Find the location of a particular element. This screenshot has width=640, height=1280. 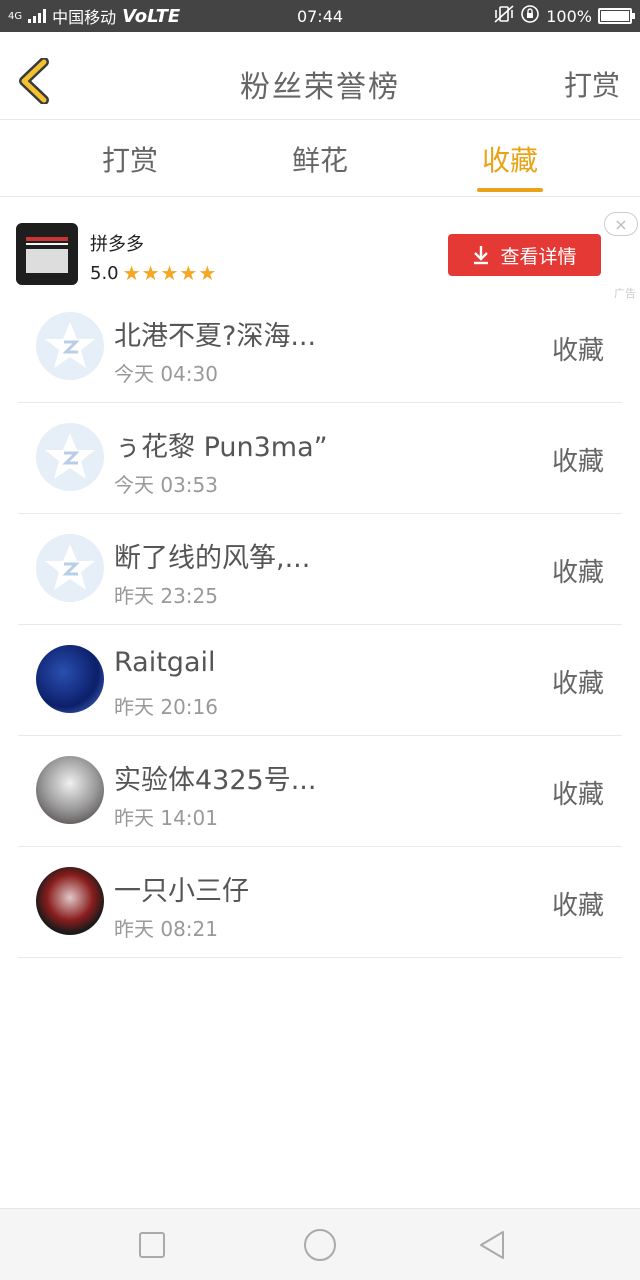

list-item: 实验体4325号... 昨天 14:01 收藏 is located at coordinates (320, 791).